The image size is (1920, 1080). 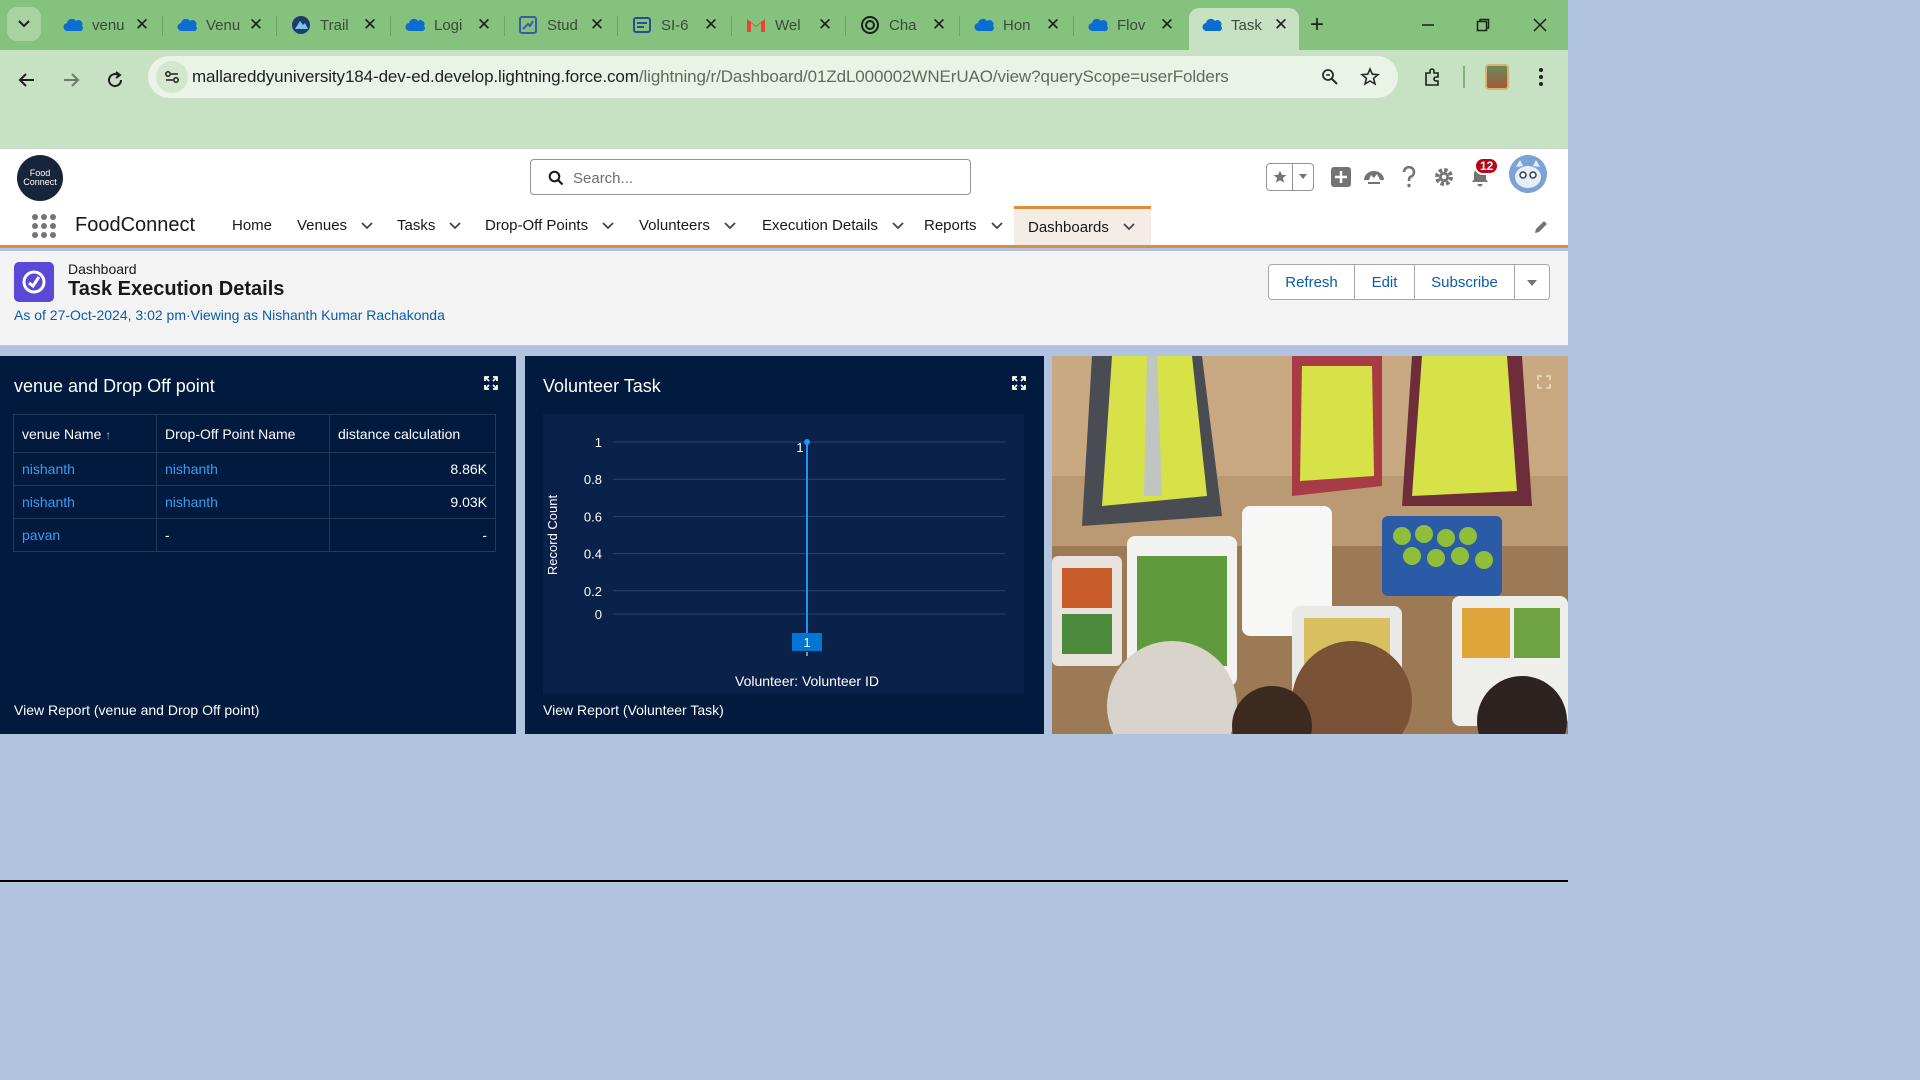 What do you see at coordinates (1541, 227) in the screenshot?
I see `edit-nav-pencil-icon` at bounding box center [1541, 227].